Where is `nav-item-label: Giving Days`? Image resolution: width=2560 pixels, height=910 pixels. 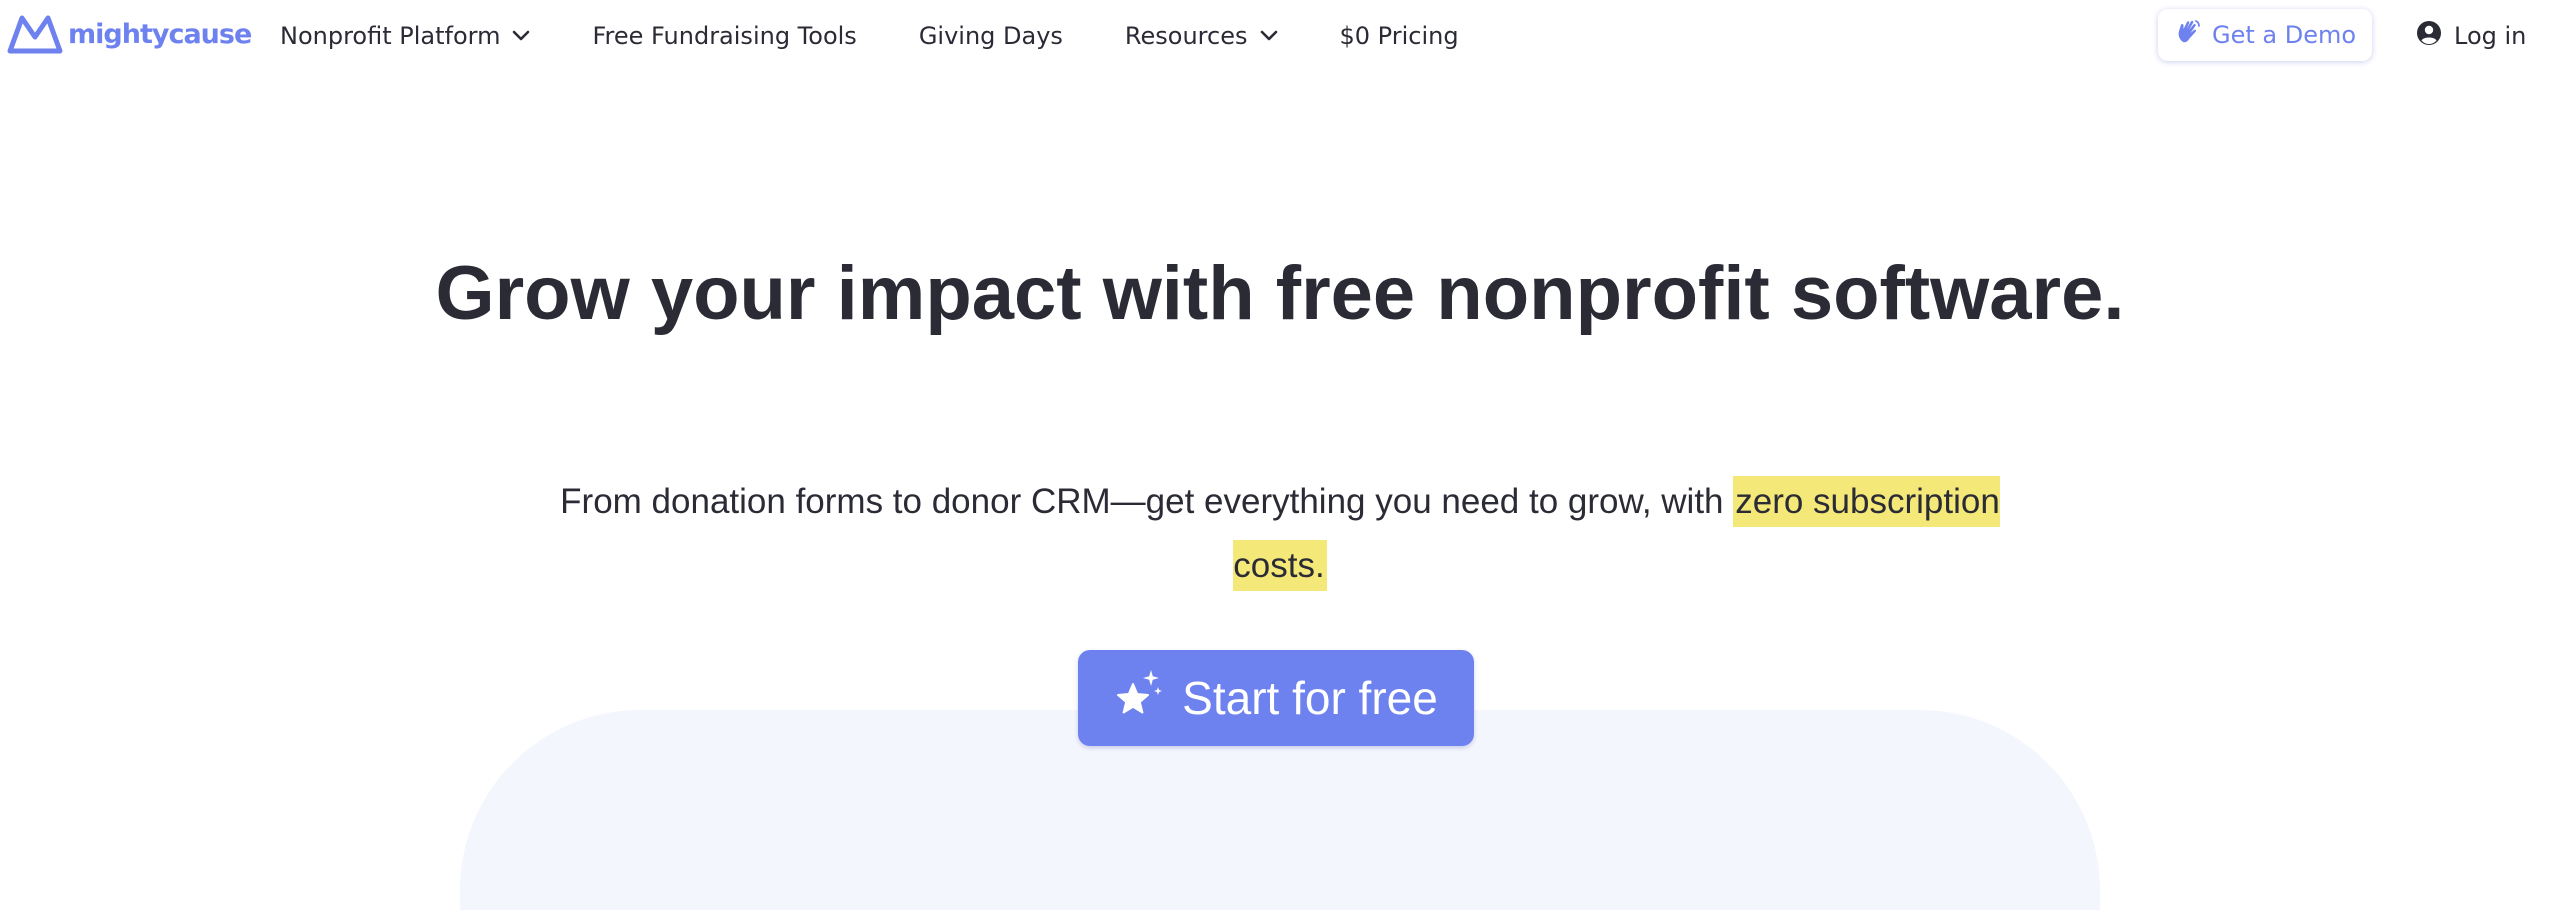 nav-item-label: Giving Days is located at coordinates (990, 36).